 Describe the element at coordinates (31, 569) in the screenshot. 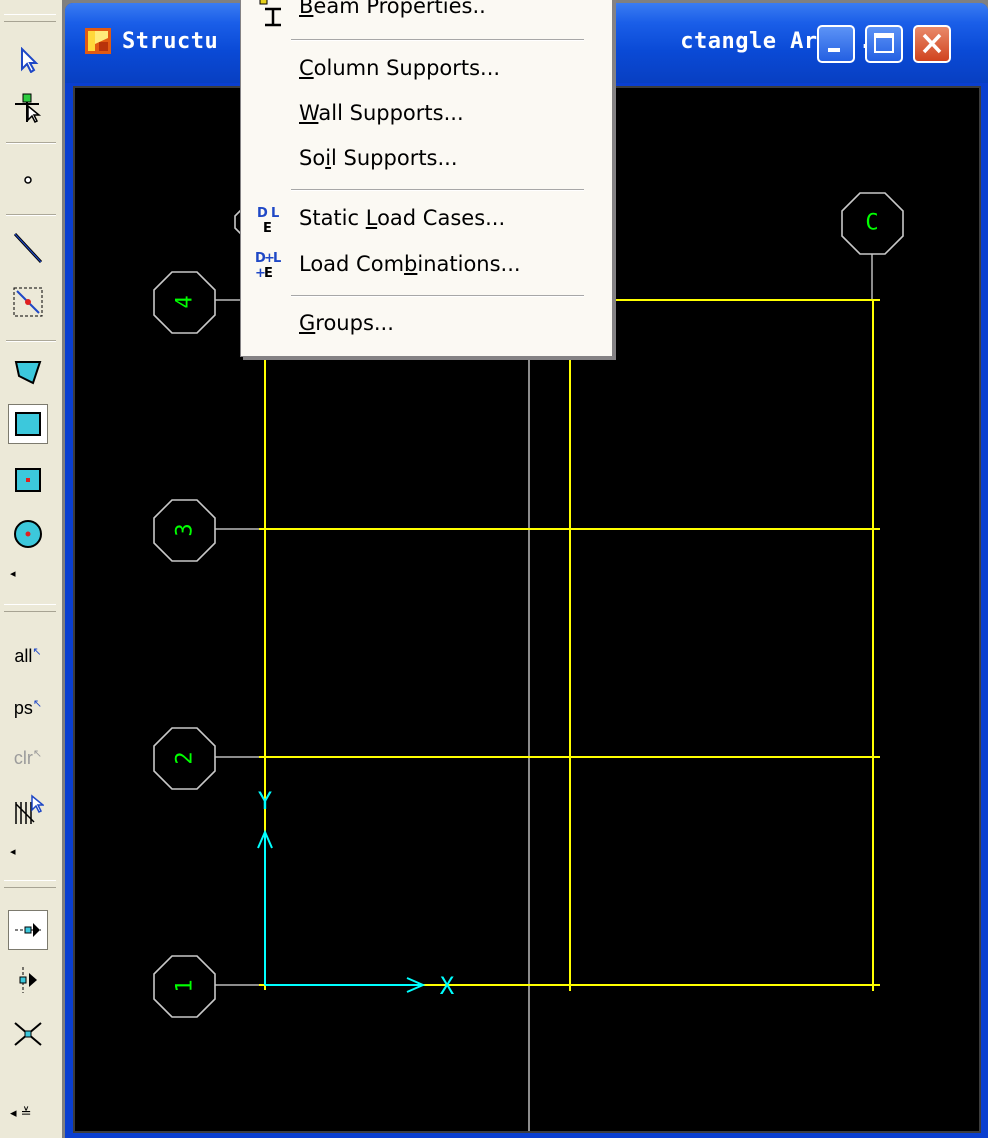

I see `draw-toolbar: ◂ all↖ ps↖ clr↖ ◂ ◂ ≚` at that location.